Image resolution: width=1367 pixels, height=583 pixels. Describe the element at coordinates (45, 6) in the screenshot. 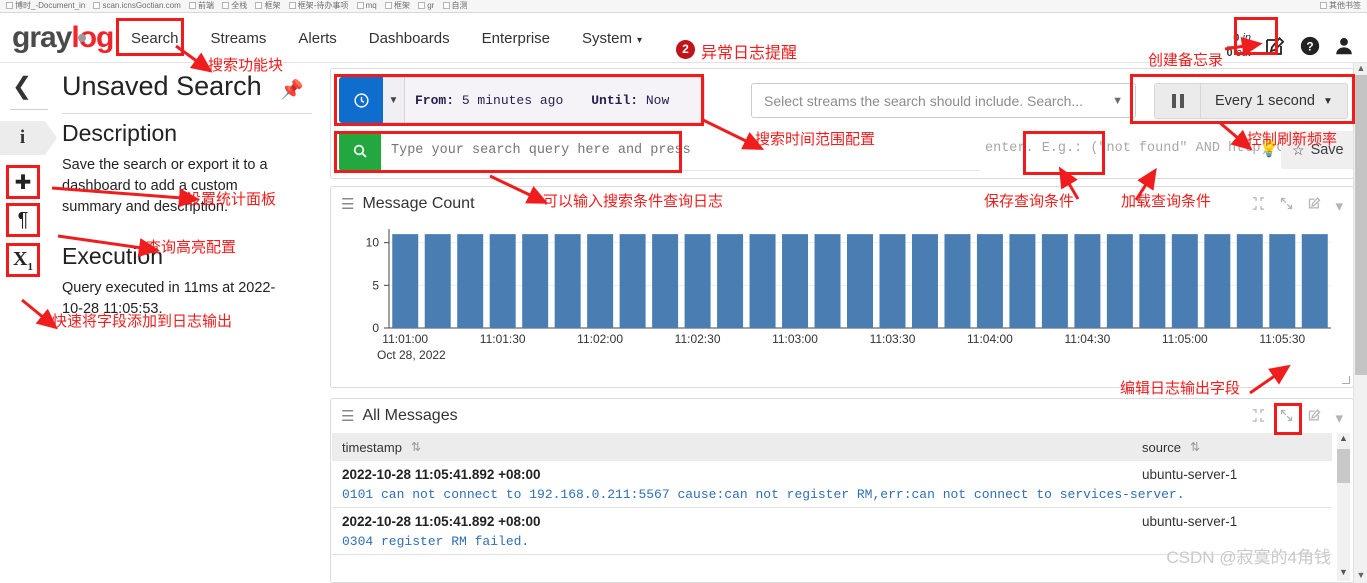

I see `bookmark-item: 博时_-Document_in` at that location.